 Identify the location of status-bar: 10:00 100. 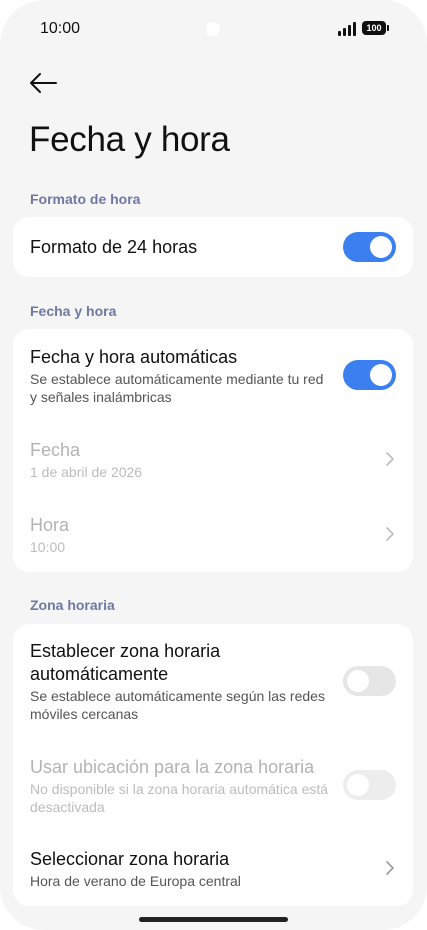
(213, 29).